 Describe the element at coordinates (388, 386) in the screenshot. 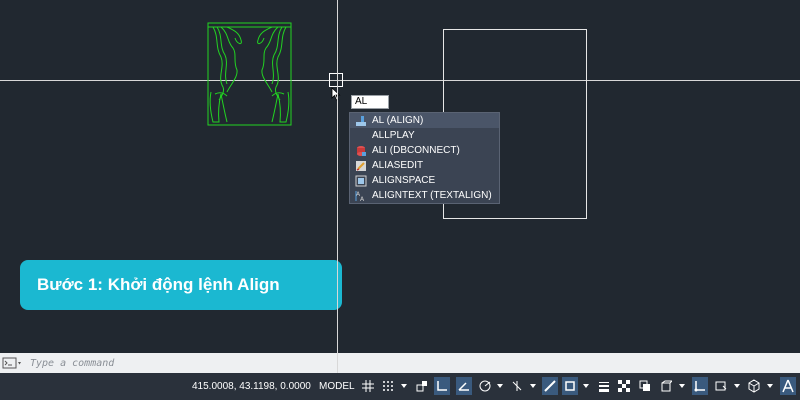

I see `snap-mode-icon` at that location.